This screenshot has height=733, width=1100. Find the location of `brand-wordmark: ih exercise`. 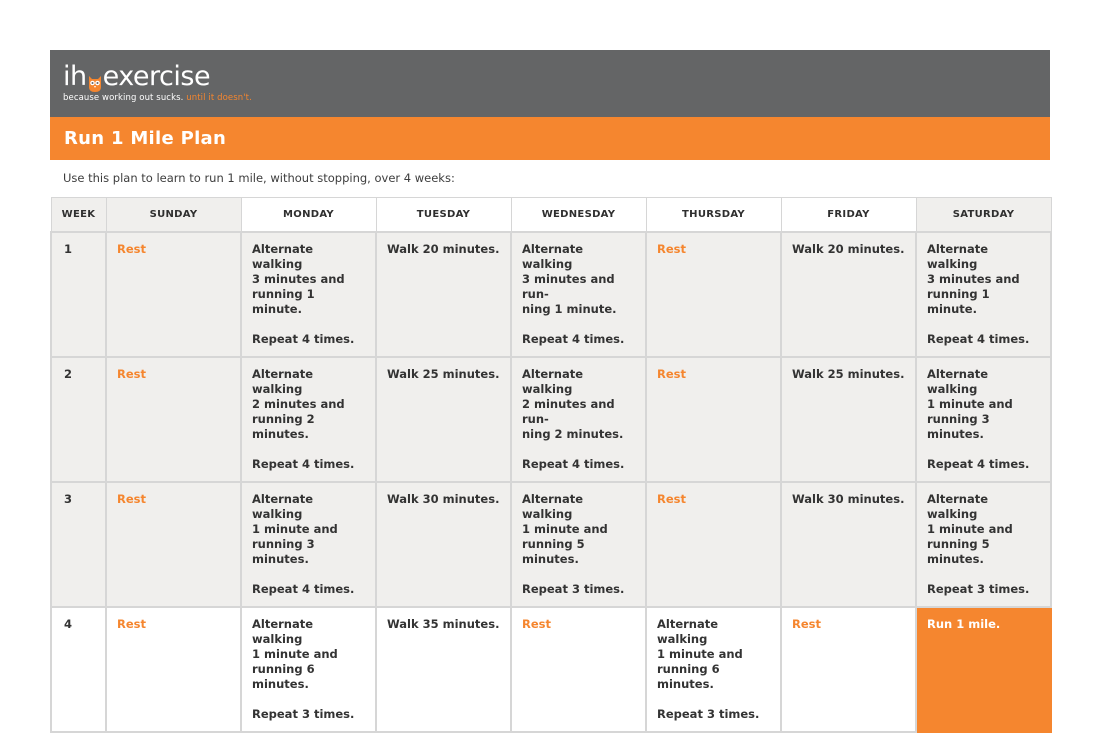

brand-wordmark: ih exercise is located at coordinates (157, 77).